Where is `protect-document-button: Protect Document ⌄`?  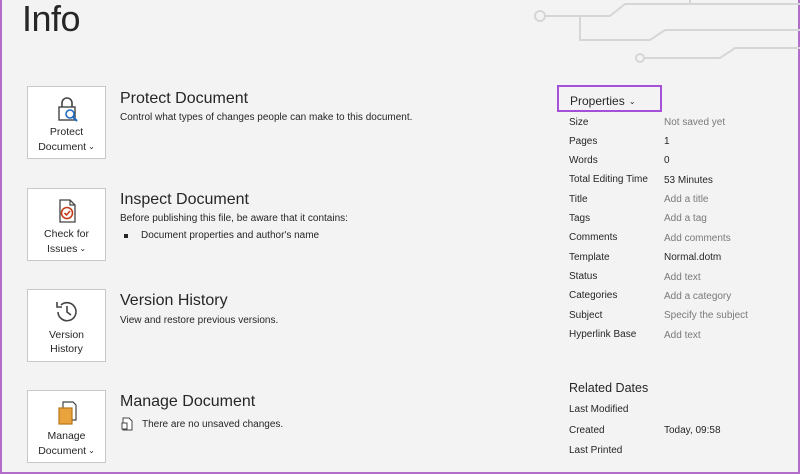
protect-document-button: Protect Document ⌄ is located at coordinates (66, 122).